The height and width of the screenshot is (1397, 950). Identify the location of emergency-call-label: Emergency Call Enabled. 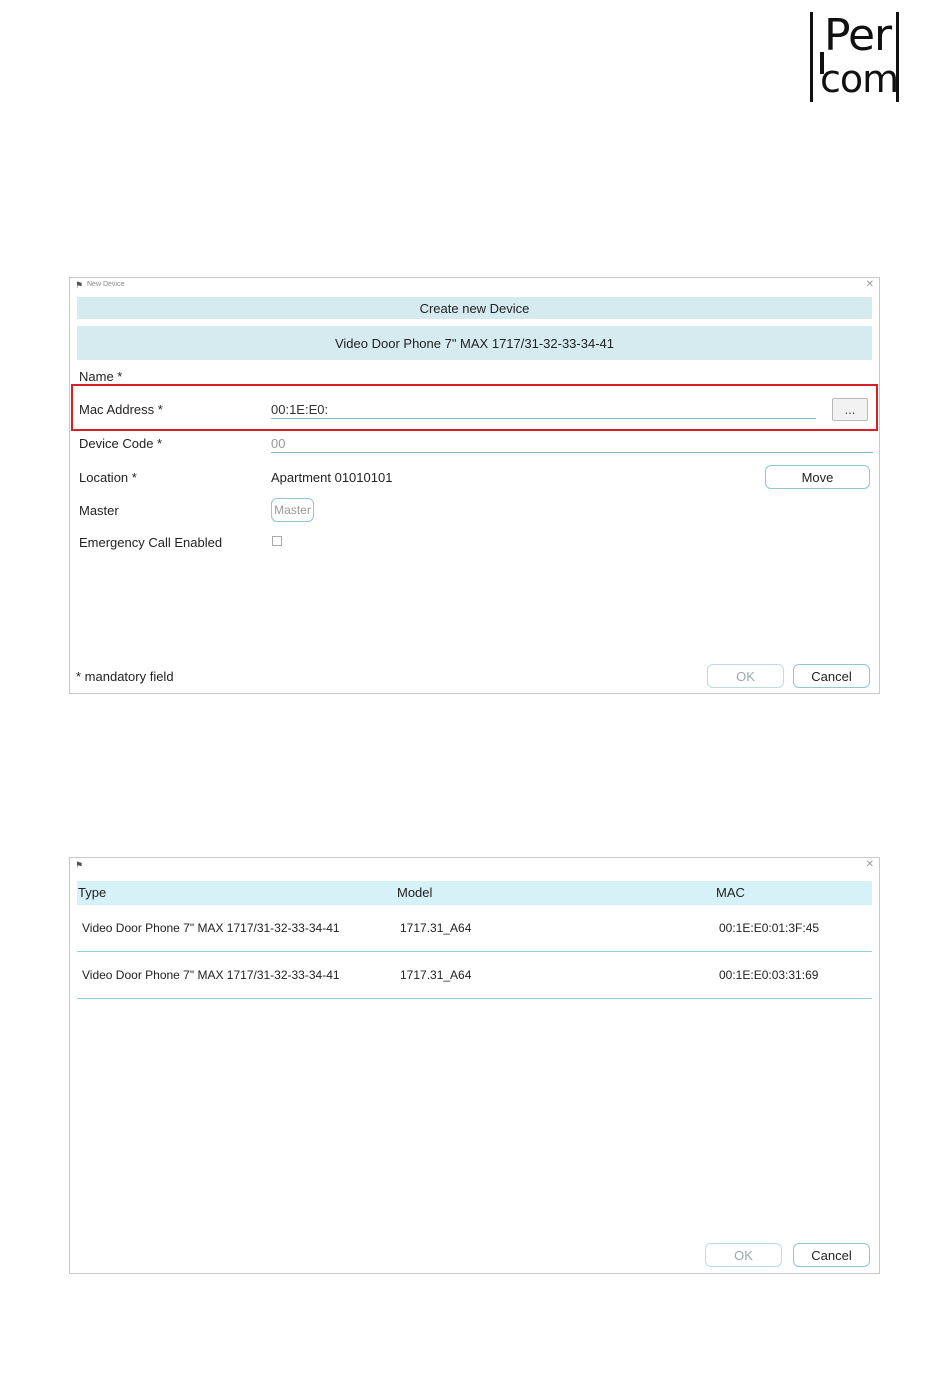
(151, 542).